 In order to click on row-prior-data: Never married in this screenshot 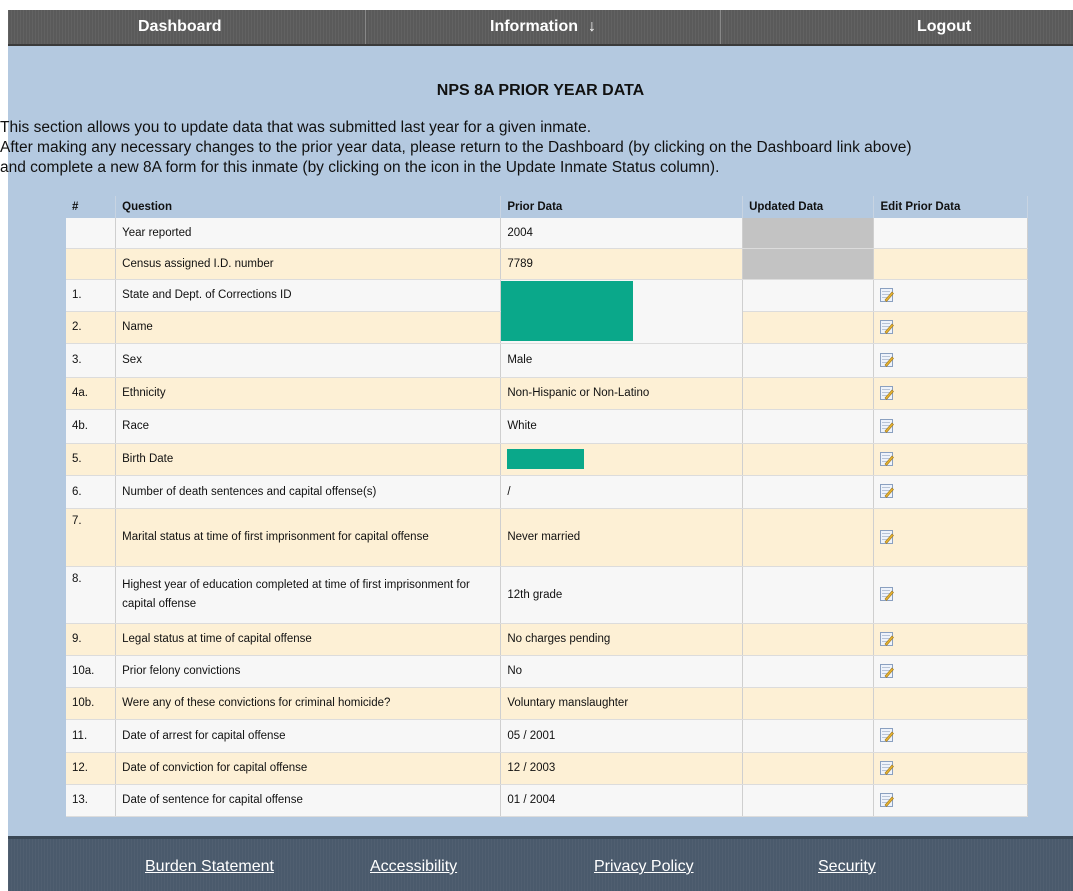, I will do `click(622, 537)`.